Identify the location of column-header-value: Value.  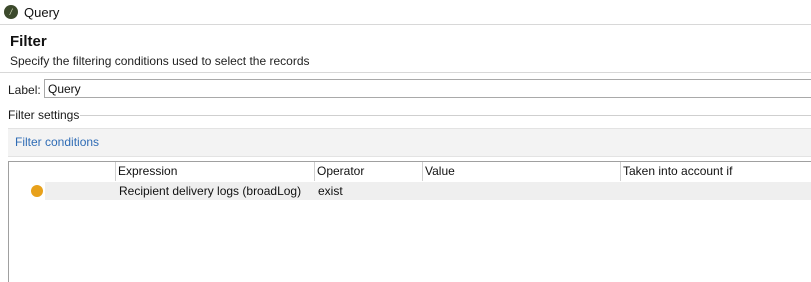
(522, 171).